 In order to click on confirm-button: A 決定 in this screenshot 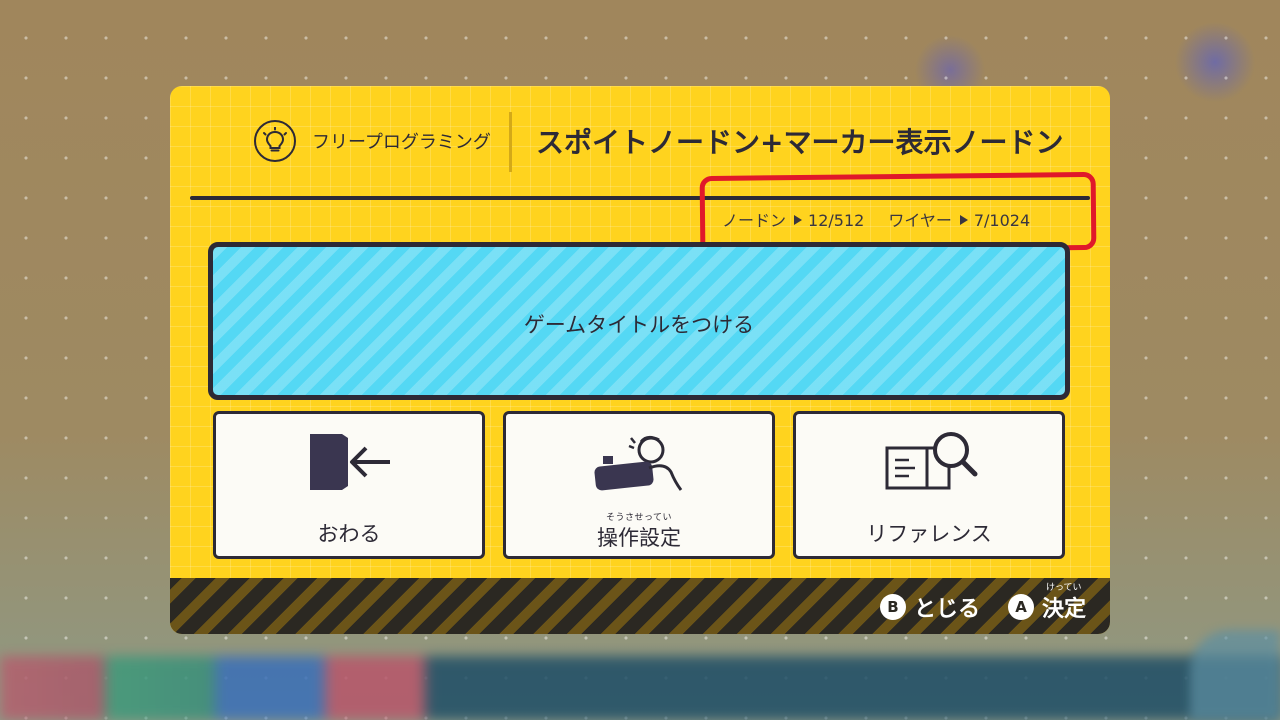, I will do `click(1047, 607)`.